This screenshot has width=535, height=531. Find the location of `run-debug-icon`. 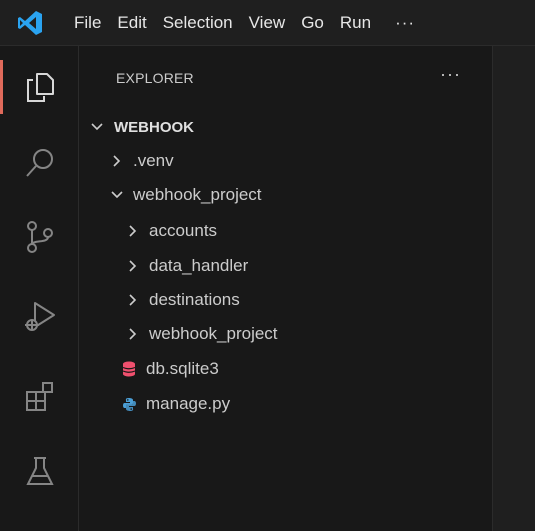

run-debug-icon is located at coordinates (39, 316).